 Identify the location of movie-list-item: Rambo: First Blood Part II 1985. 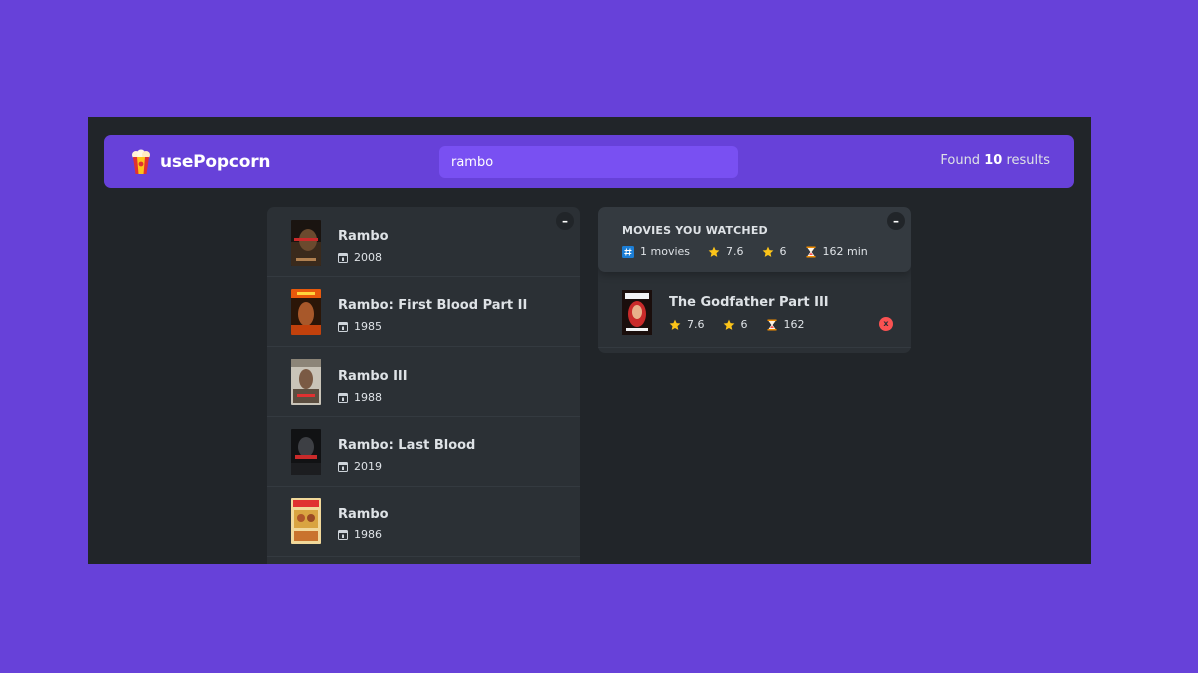
(423, 312).